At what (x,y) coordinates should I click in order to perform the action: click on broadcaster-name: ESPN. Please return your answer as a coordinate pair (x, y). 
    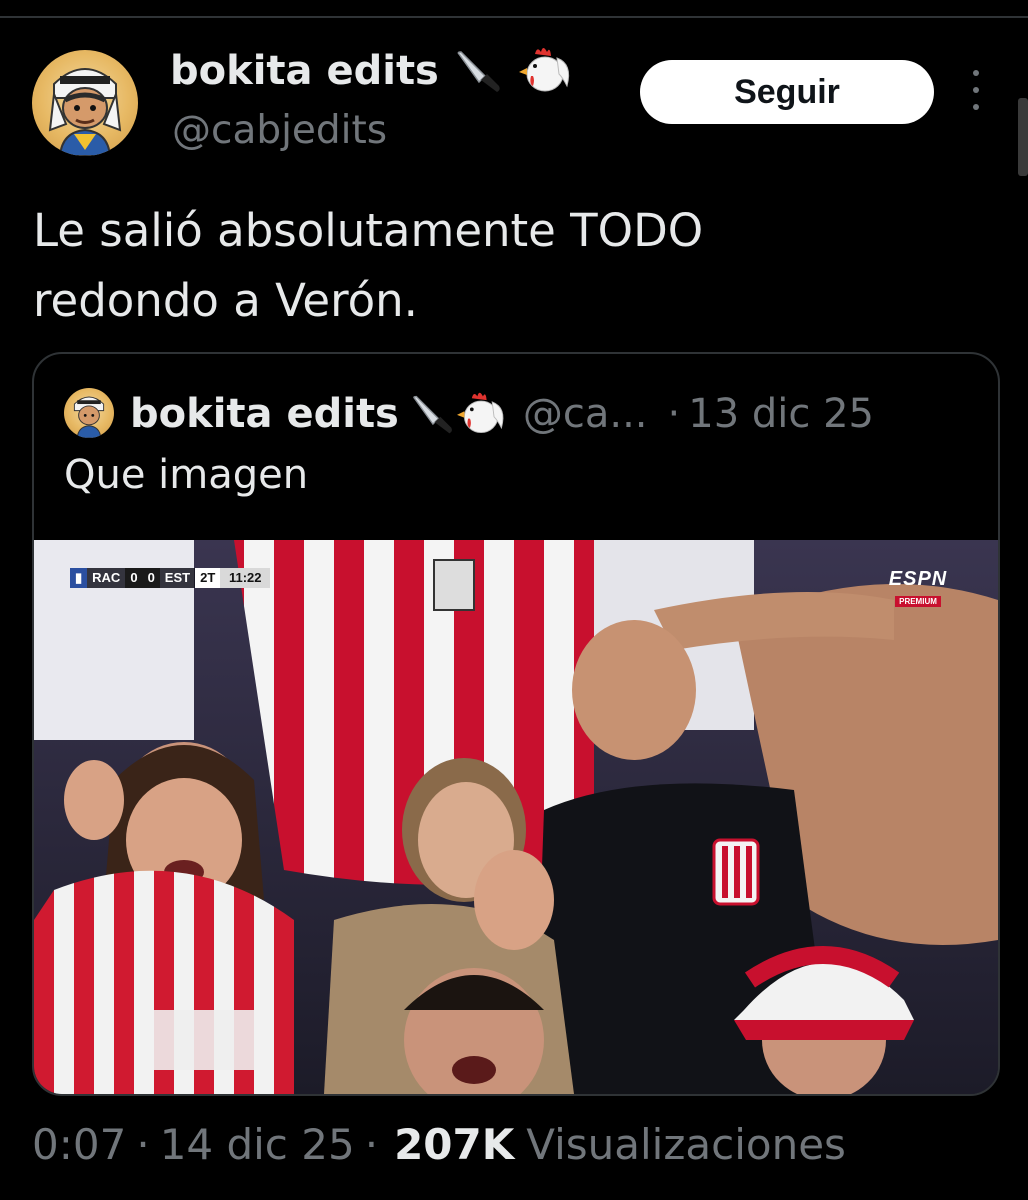
    Looking at the image, I should click on (918, 579).